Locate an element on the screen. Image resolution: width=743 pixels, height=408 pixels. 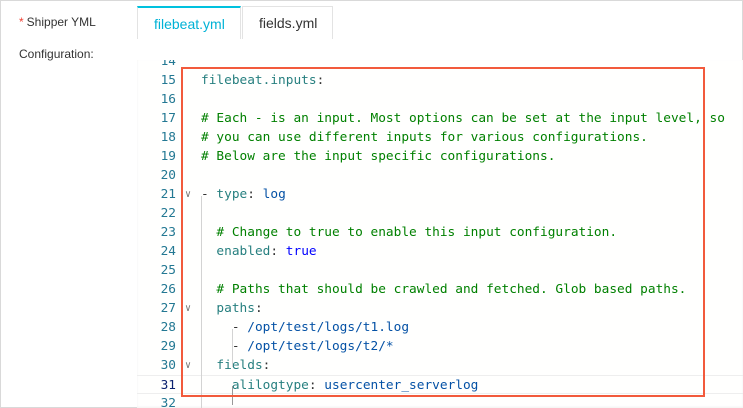
line-number: 30 is located at coordinates (168, 365).